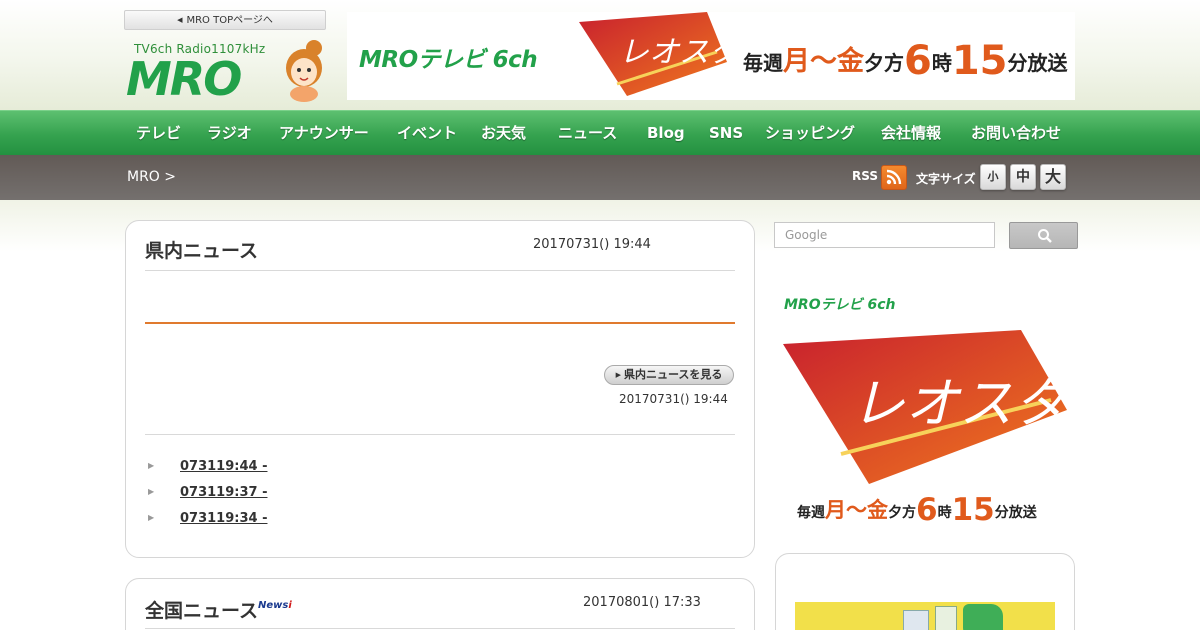 The image size is (1200, 630). Describe the element at coordinates (642, 602) in the screenshot. I see `national-news-date: 20170801() 17:33` at that location.